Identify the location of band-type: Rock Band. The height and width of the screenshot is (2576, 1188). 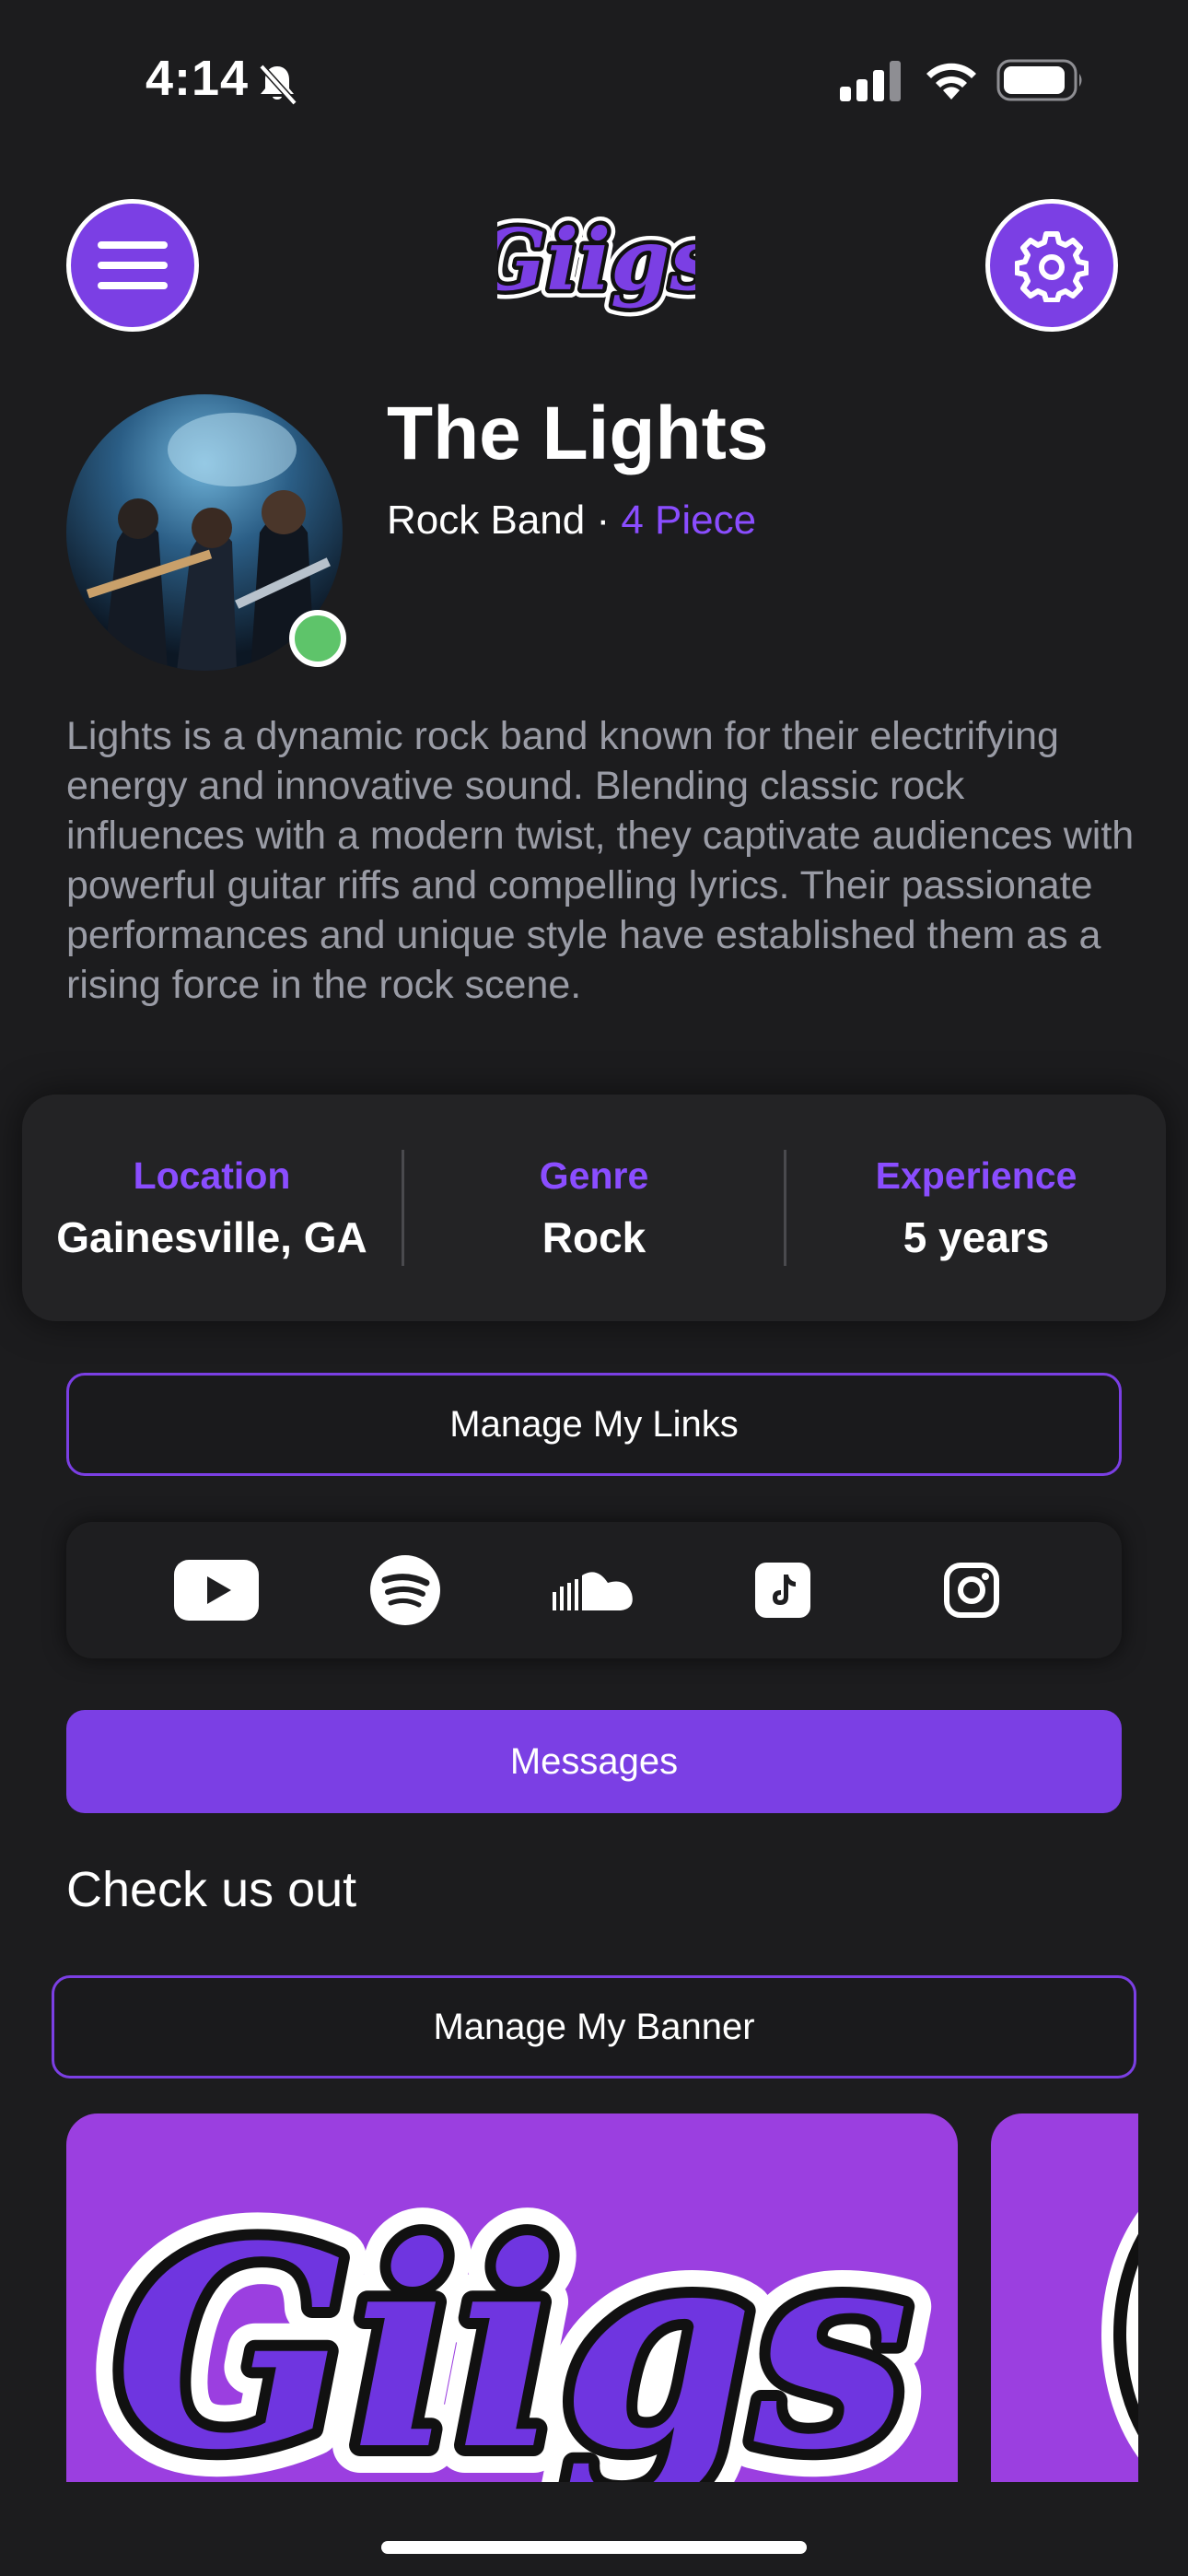
(486, 520).